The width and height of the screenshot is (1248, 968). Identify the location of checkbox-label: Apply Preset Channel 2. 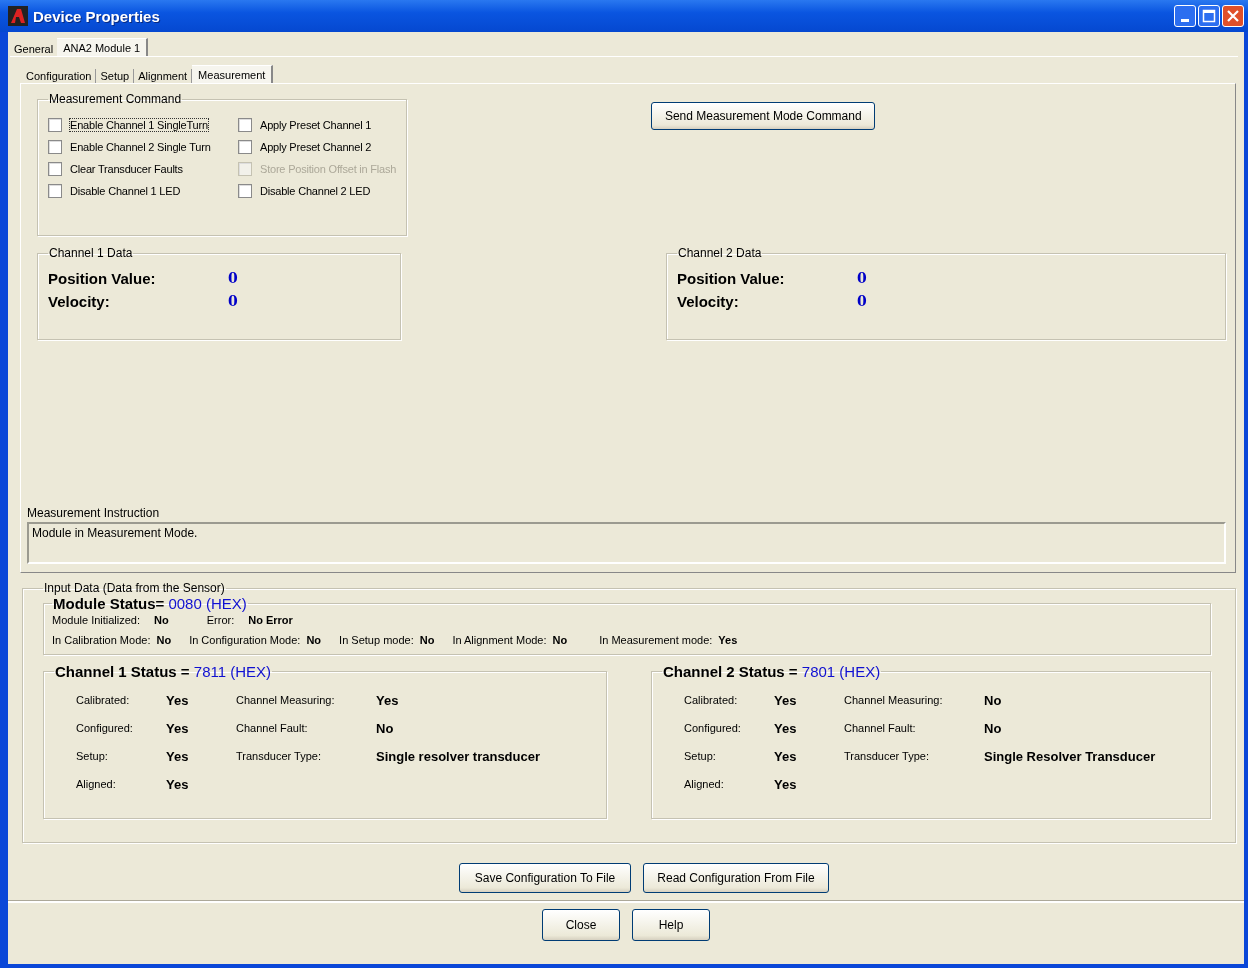
(316, 147).